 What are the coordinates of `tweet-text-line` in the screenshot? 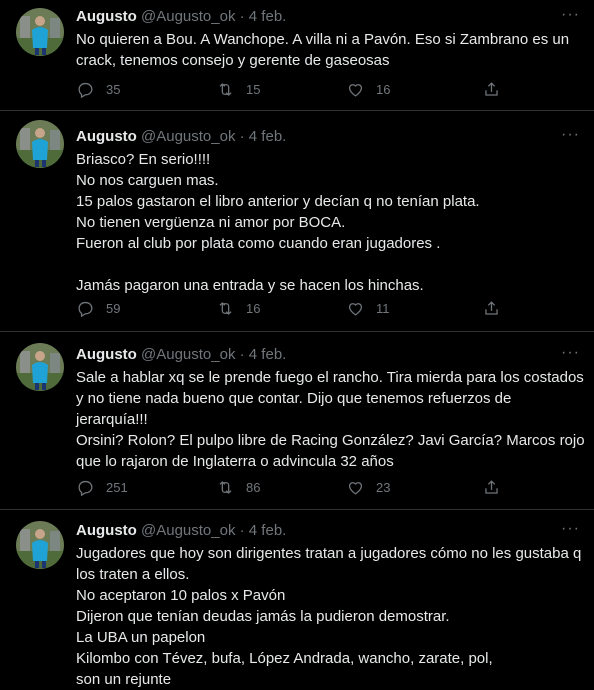 It's located at (327, 264).